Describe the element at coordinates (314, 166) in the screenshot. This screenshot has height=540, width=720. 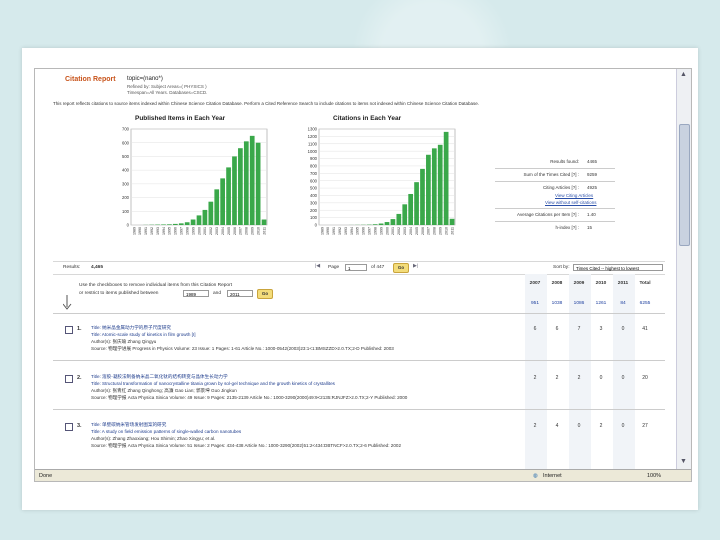
I see `y-tick-label: 800` at that location.